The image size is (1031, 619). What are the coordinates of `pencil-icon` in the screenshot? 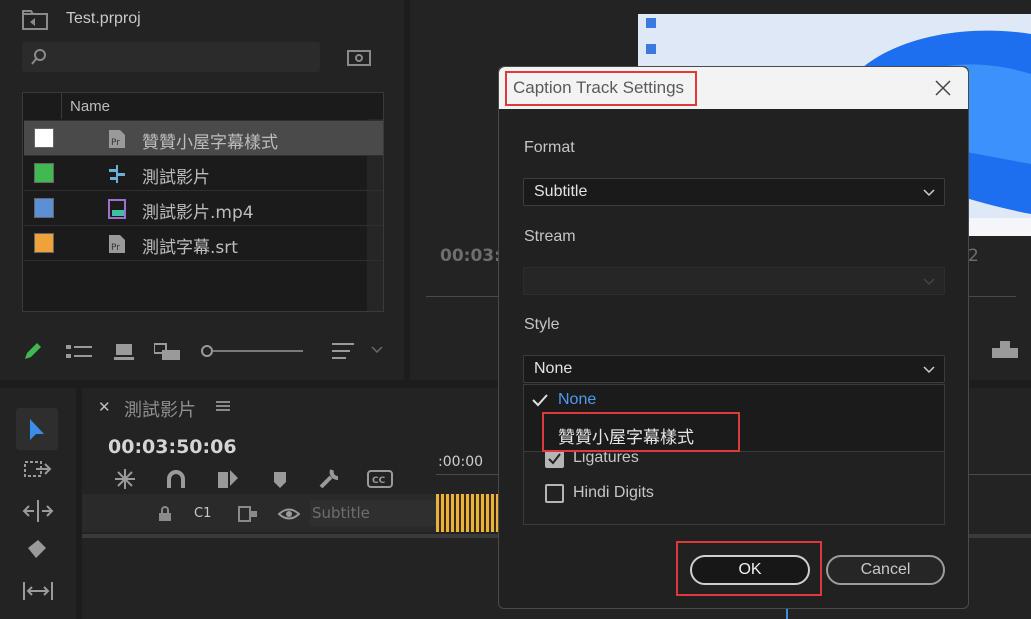 It's located at (33, 351).